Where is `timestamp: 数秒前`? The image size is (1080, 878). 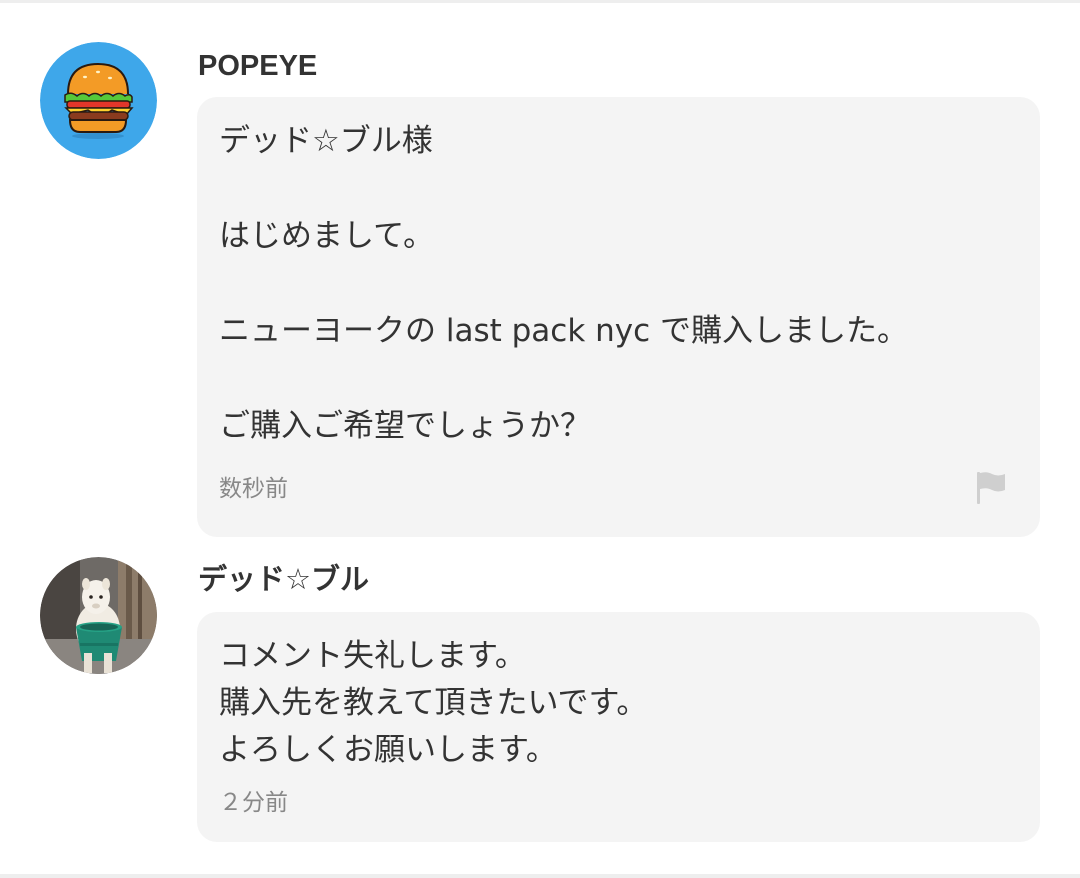 timestamp: 数秒前 is located at coordinates (253, 489).